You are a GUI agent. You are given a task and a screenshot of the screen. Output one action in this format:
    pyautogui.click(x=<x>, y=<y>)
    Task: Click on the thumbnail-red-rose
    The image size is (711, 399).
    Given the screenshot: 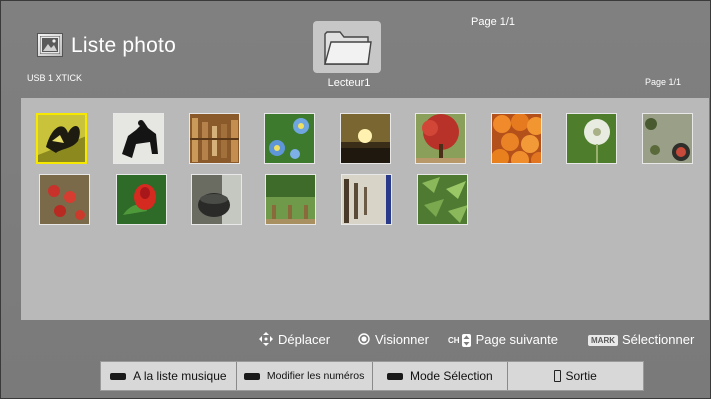 What is the action you would take?
    pyautogui.click(x=141, y=199)
    